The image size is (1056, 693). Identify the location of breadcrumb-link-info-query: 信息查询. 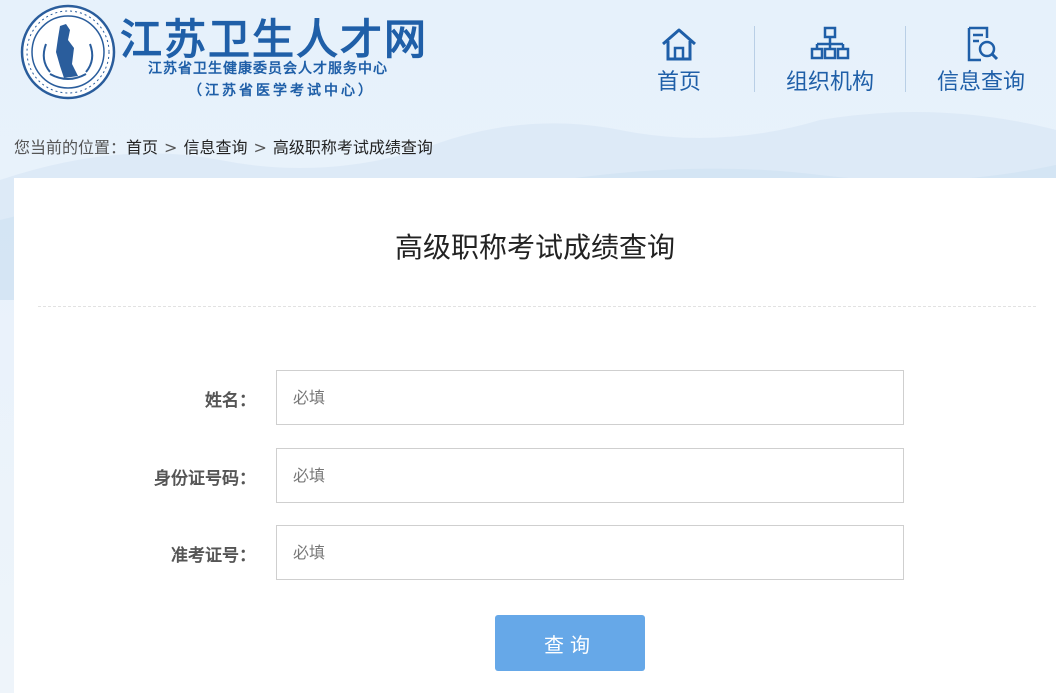
(215, 147).